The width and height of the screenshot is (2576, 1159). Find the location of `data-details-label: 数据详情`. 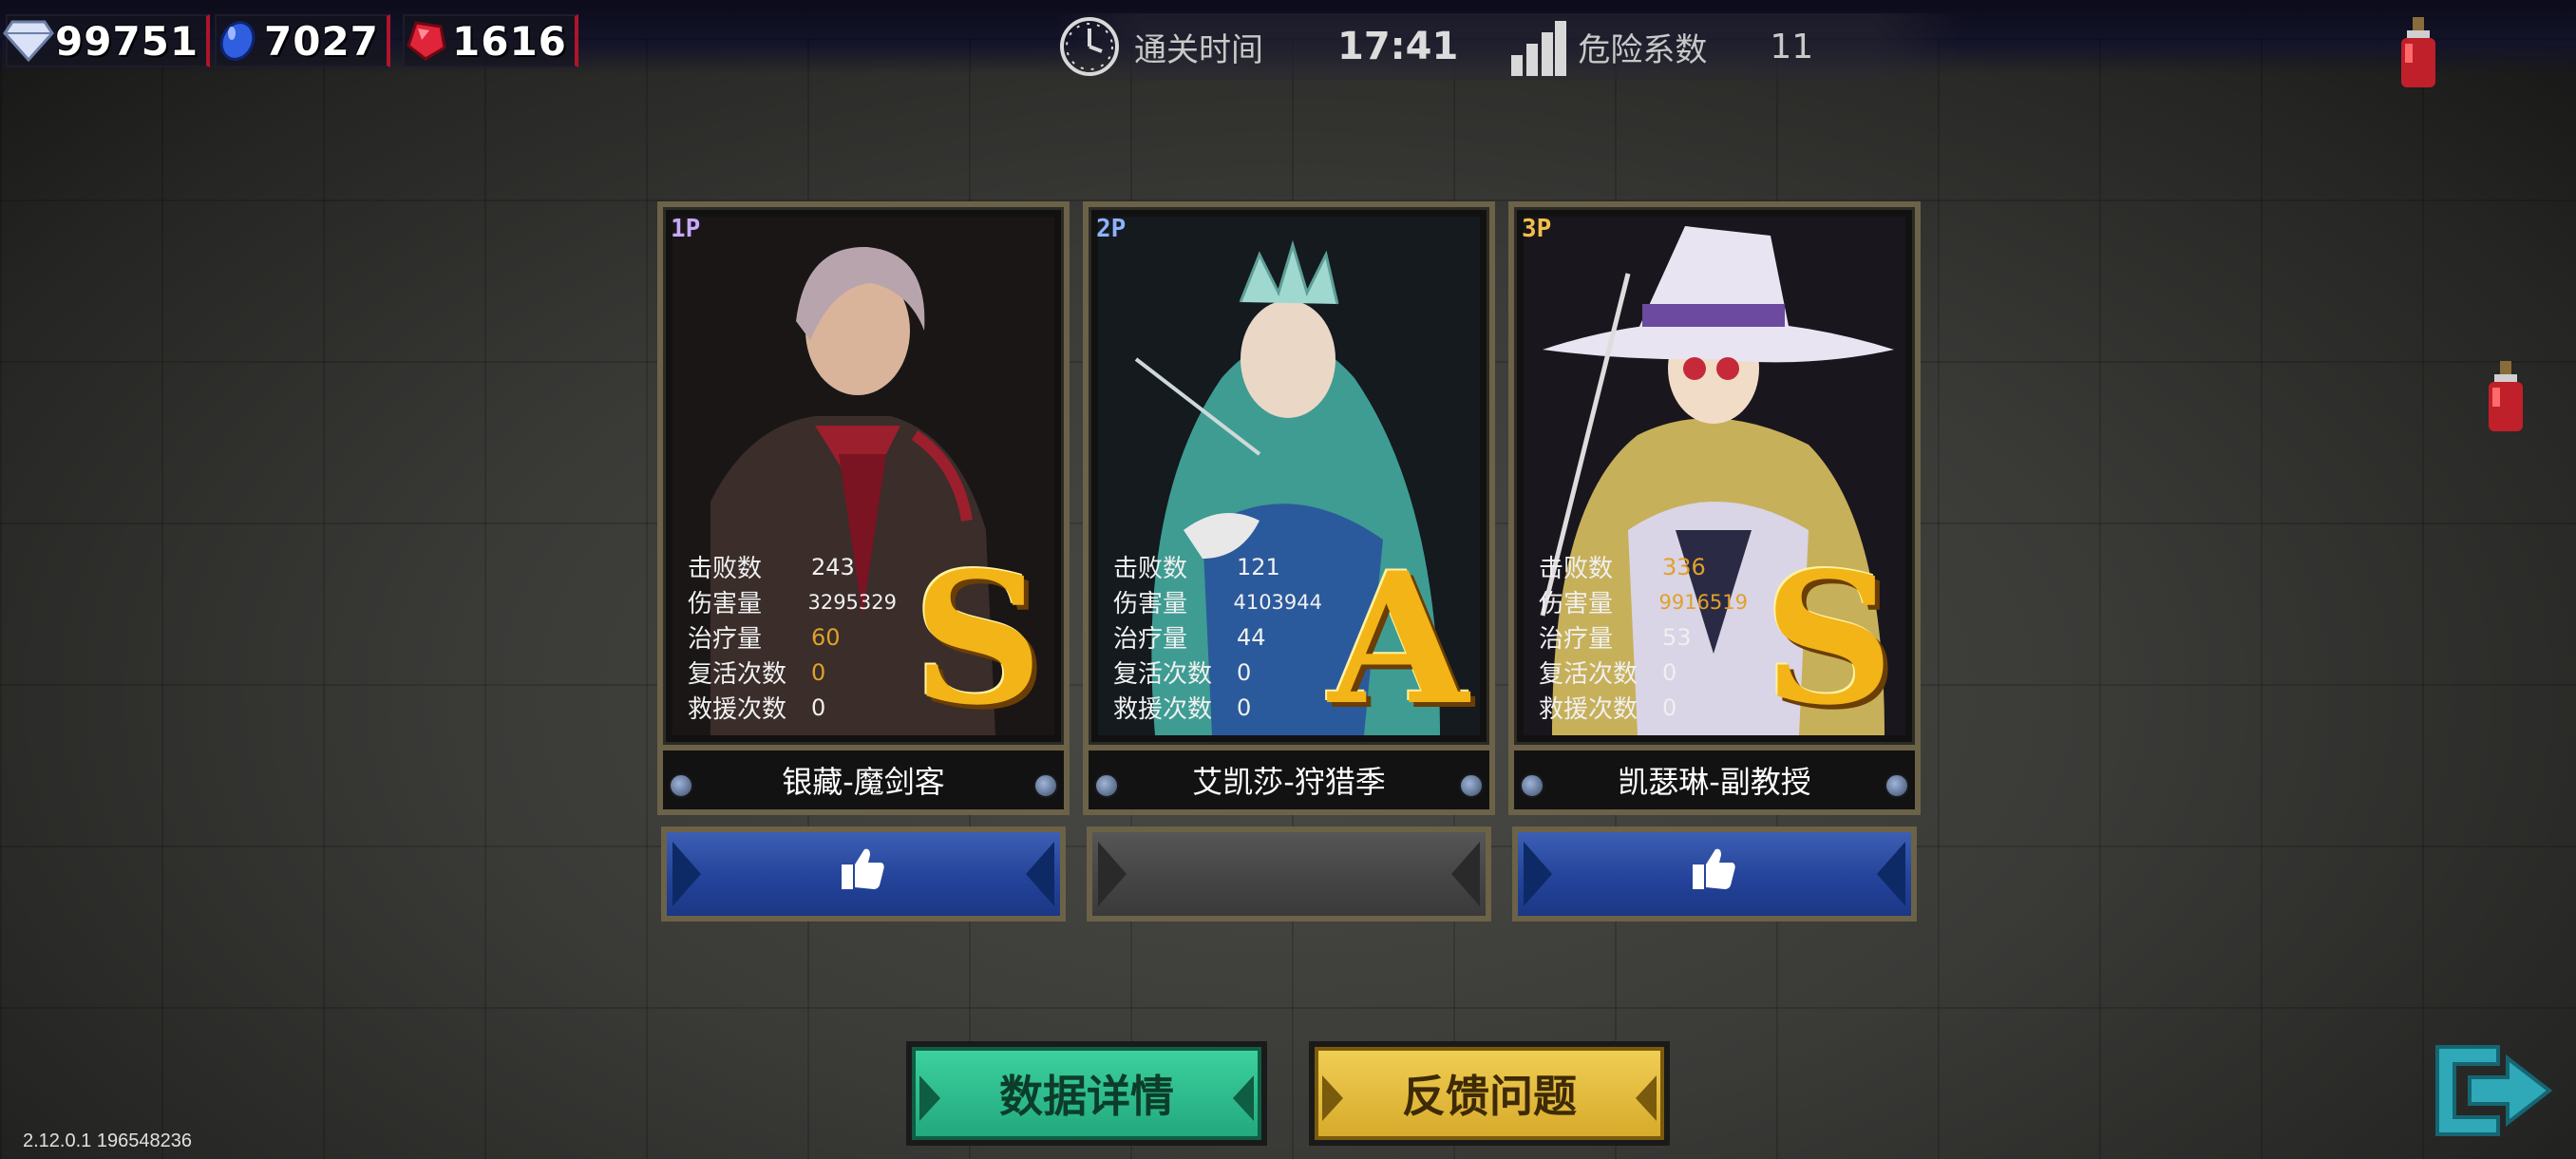

data-details-label: 数据详情 is located at coordinates (1086, 1096).